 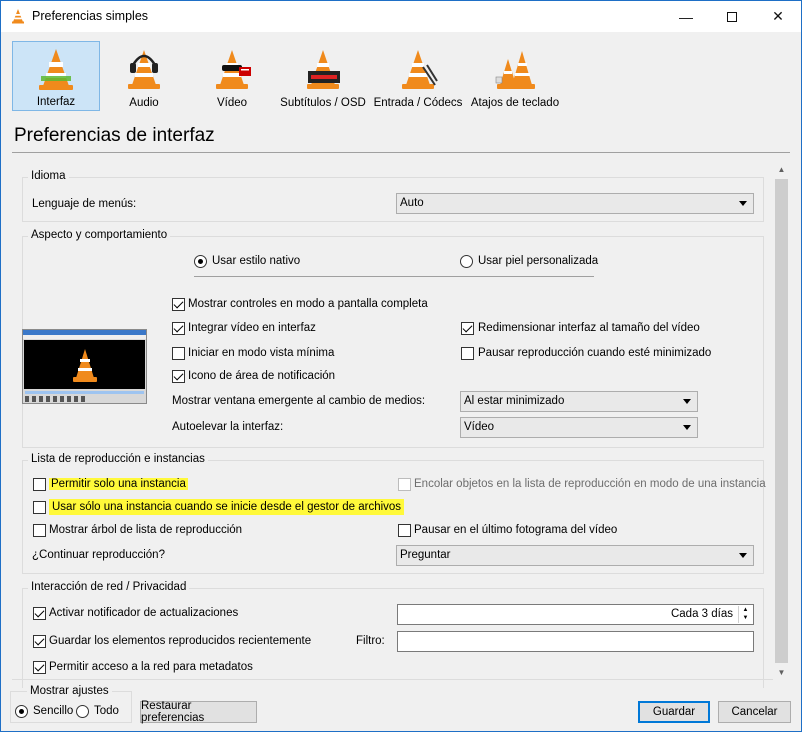 I want to click on popup-value: Al estar minimizado, so click(x=514, y=401).